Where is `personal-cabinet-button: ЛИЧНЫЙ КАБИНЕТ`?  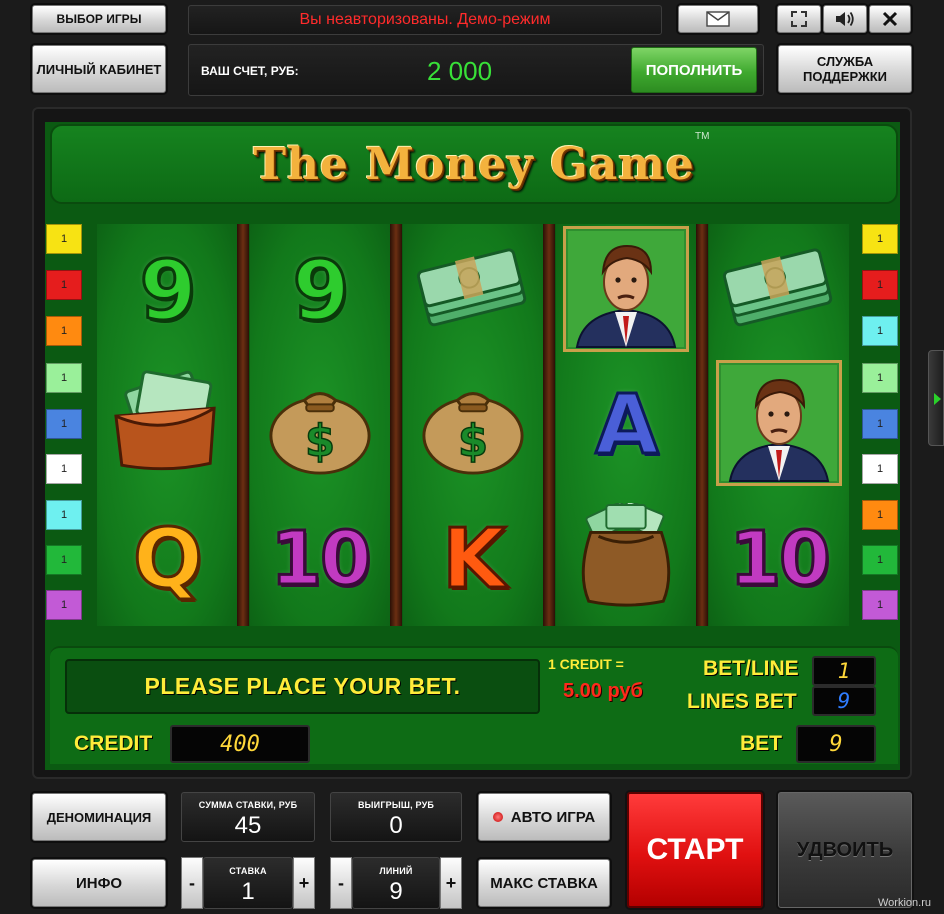 personal-cabinet-button: ЛИЧНЫЙ КАБИНЕТ is located at coordinates (99, 69).